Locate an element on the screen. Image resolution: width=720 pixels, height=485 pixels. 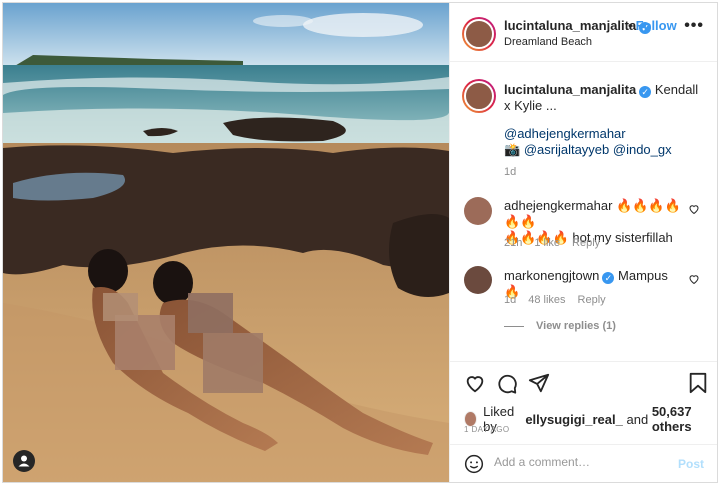
comment-username: adhejengkermahar is located at coordinates (558, 205).